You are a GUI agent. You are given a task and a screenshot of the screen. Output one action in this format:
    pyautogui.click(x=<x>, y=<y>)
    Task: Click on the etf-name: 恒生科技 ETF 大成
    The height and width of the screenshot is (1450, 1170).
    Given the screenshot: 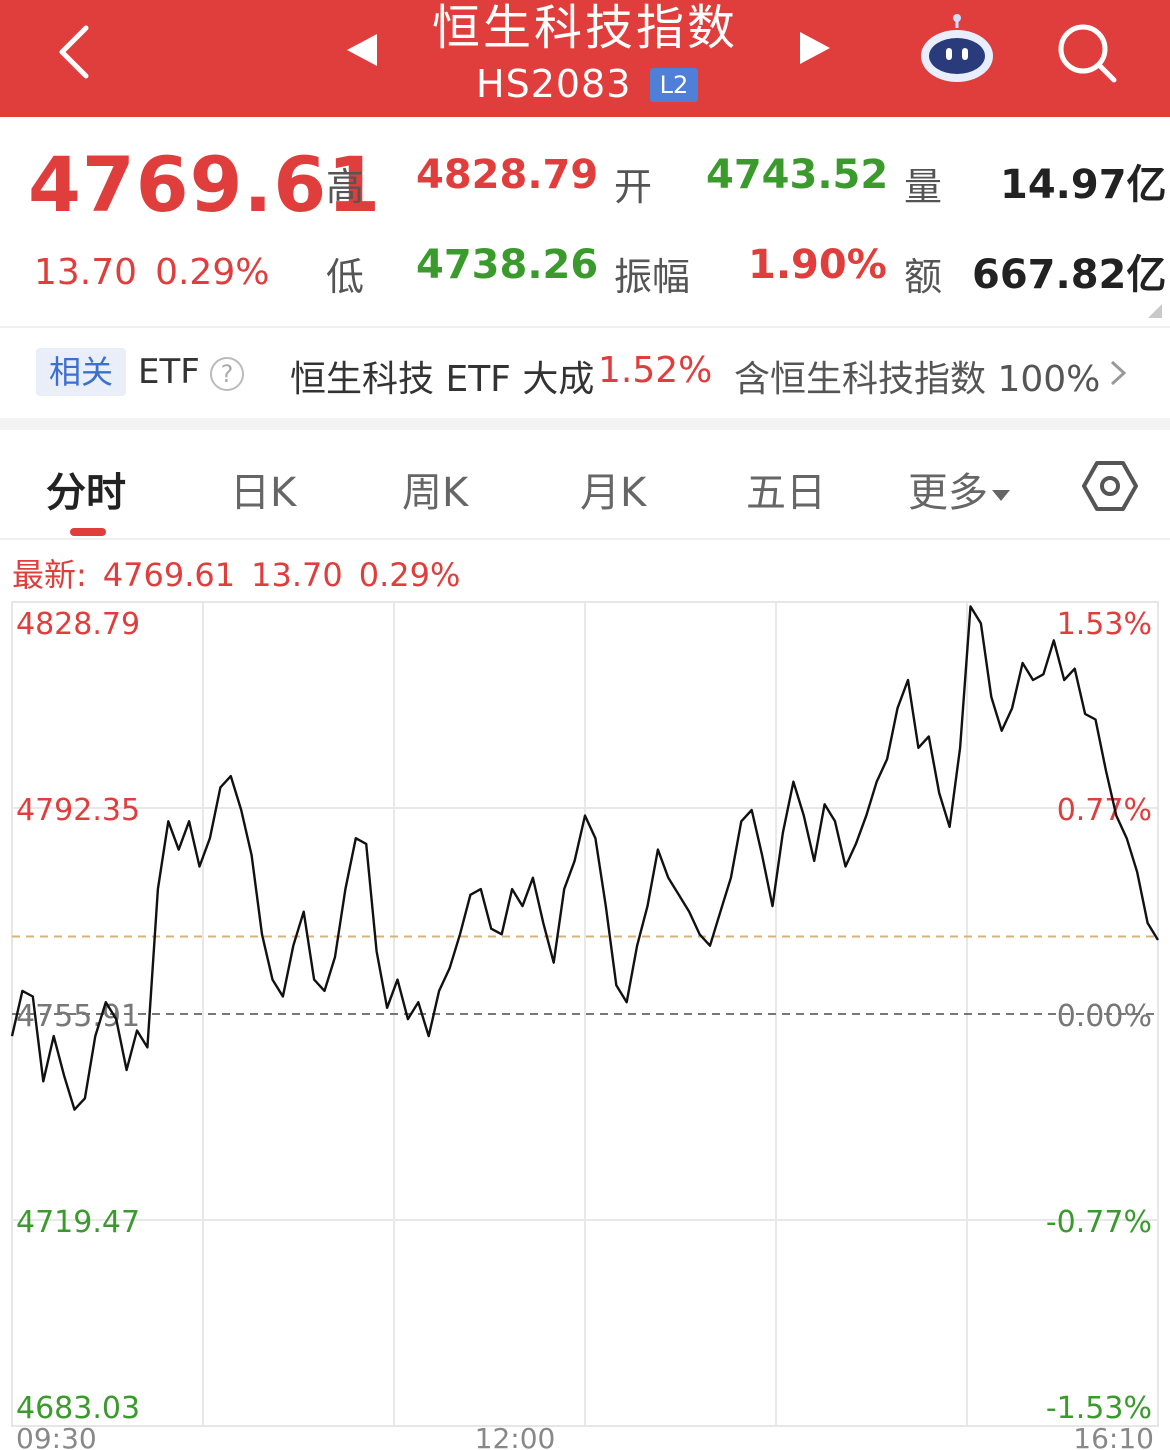 What is the action you would take?
    pyautogui.click(x=442, y=376)
    